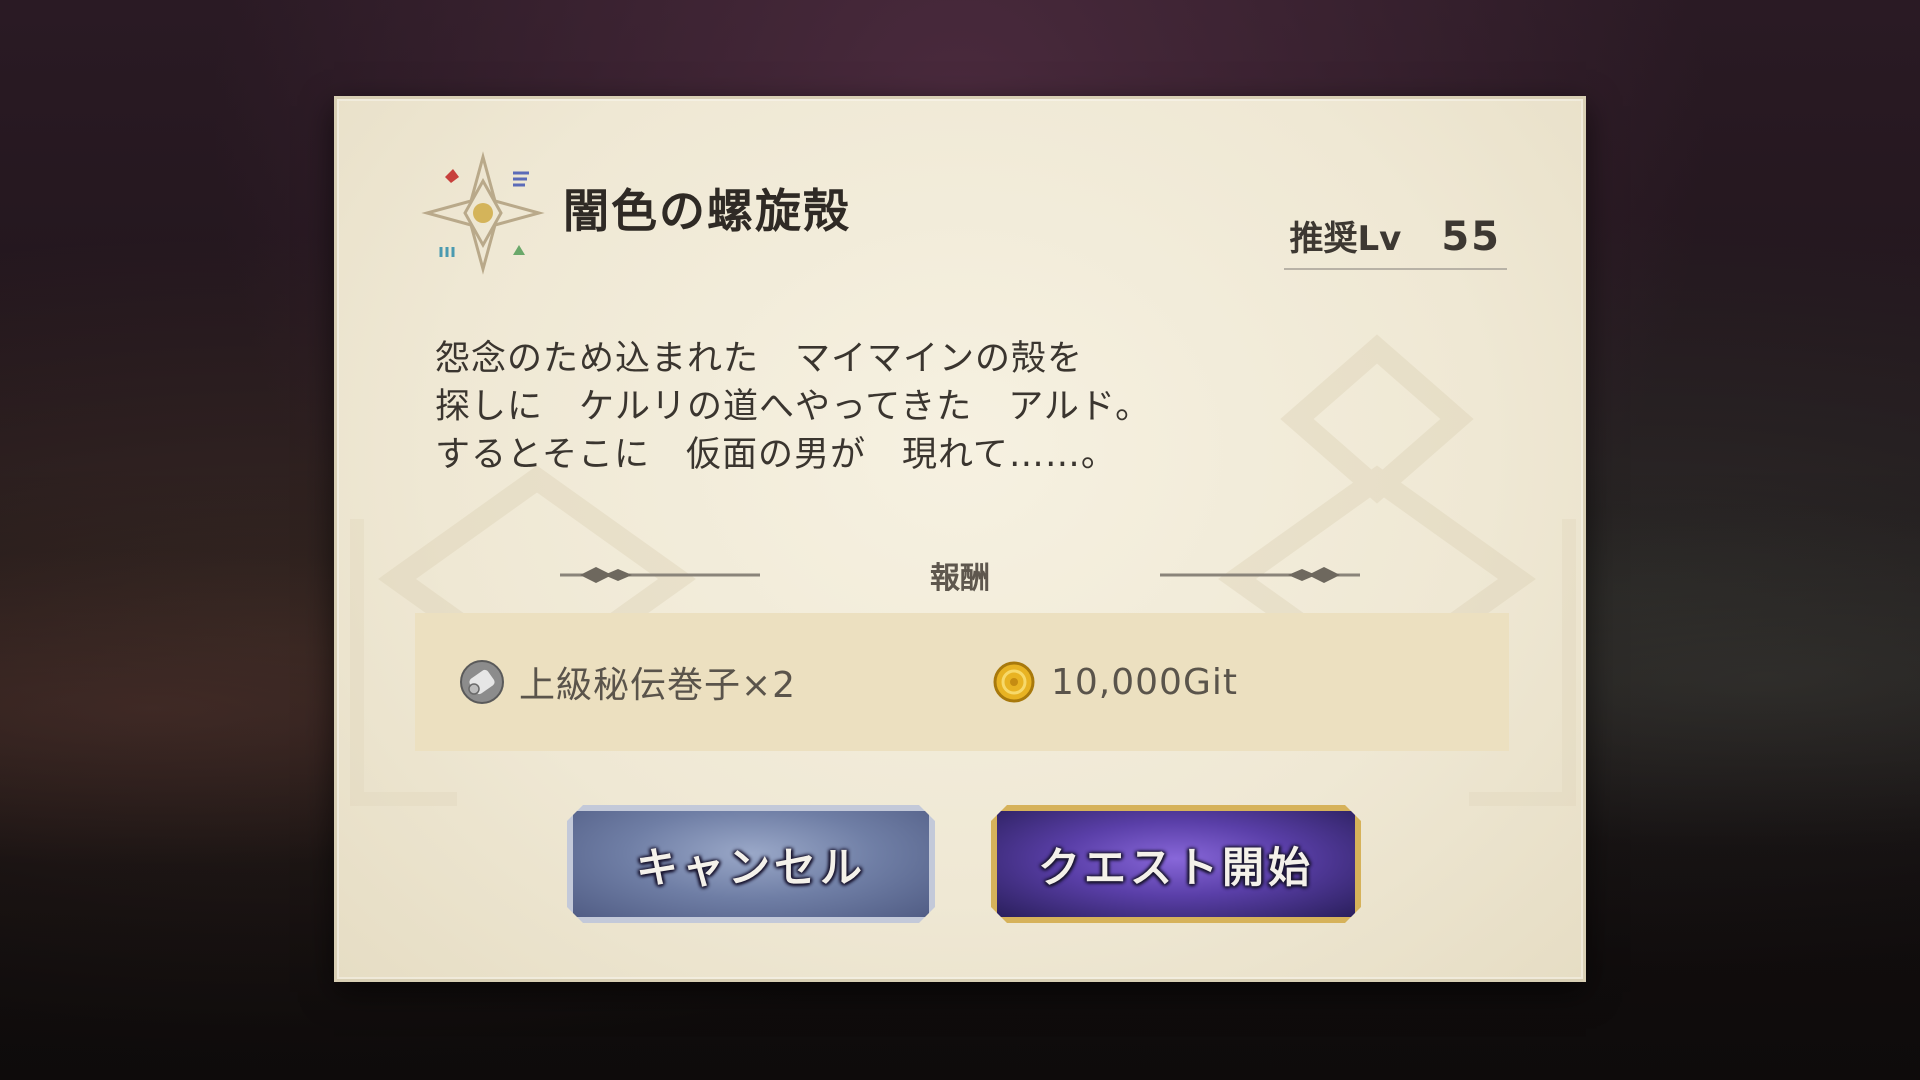 Image resolution: width=1920 pixels, height=1080 pixels. Describe the element at coordinates (707, 211) in the screenshot. I see `quest-title: 闇色の螺旋殻` at that location.